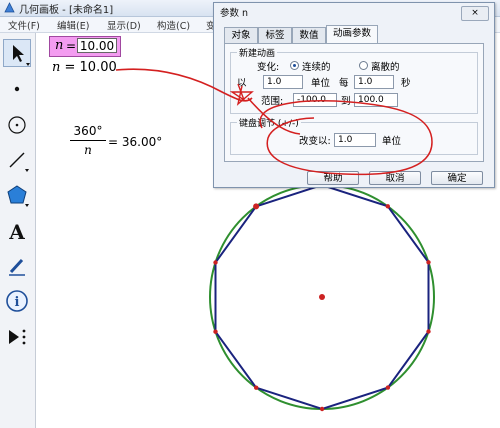  I want to click on second-label: 秒, so click(406, 83).